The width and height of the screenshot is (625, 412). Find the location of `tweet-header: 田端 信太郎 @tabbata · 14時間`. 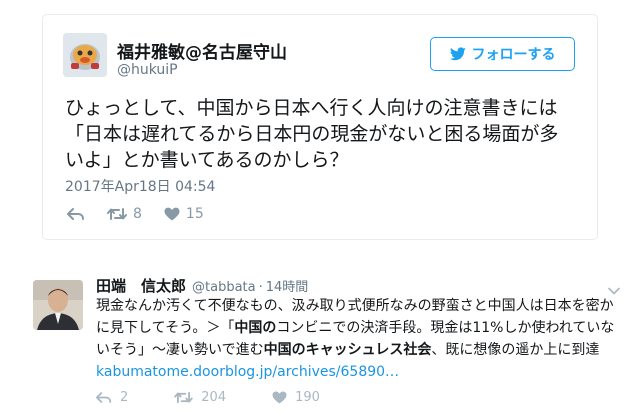

tweet-header: 田端 信太郎 @tabbata · 14時間 is located at coordinates (202, 285).